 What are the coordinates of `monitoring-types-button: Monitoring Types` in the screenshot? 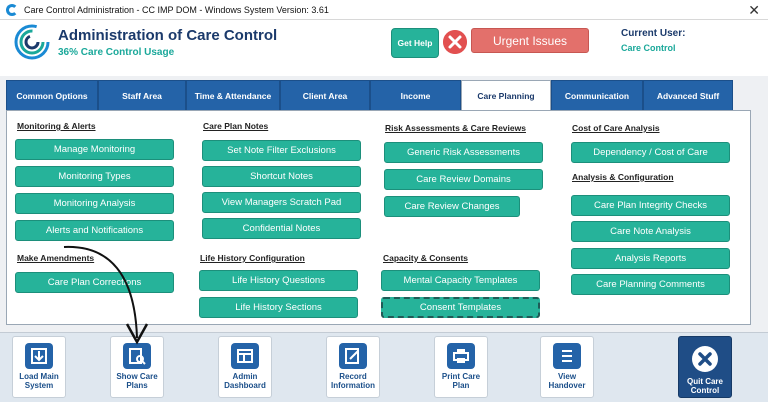 It's located at (94, 176).